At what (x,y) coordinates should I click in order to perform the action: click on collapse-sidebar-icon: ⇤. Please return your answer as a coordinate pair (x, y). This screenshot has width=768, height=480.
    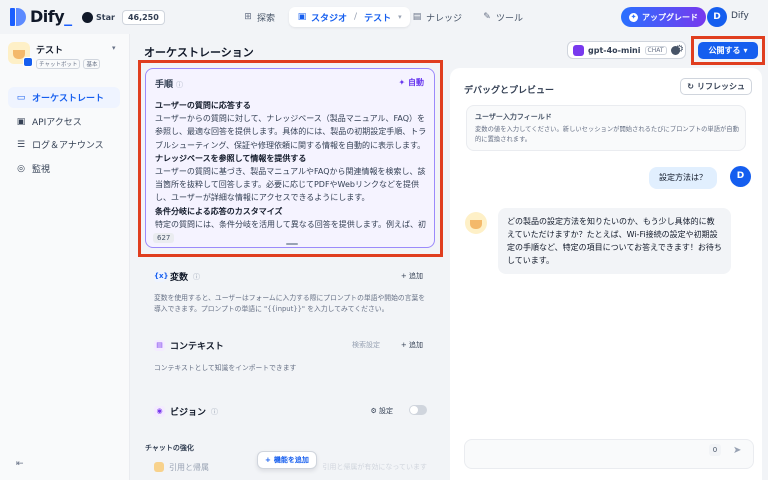
    Looking at the image, I should click on (20, 464).